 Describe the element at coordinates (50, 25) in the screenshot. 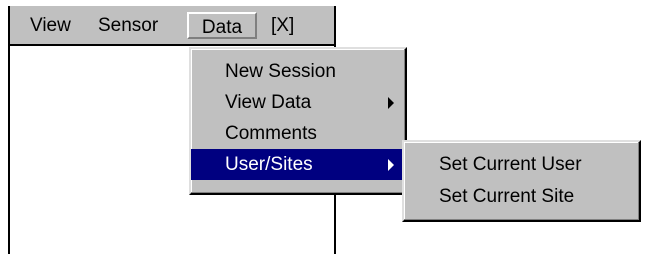

I see `menu-view: View` at that location.